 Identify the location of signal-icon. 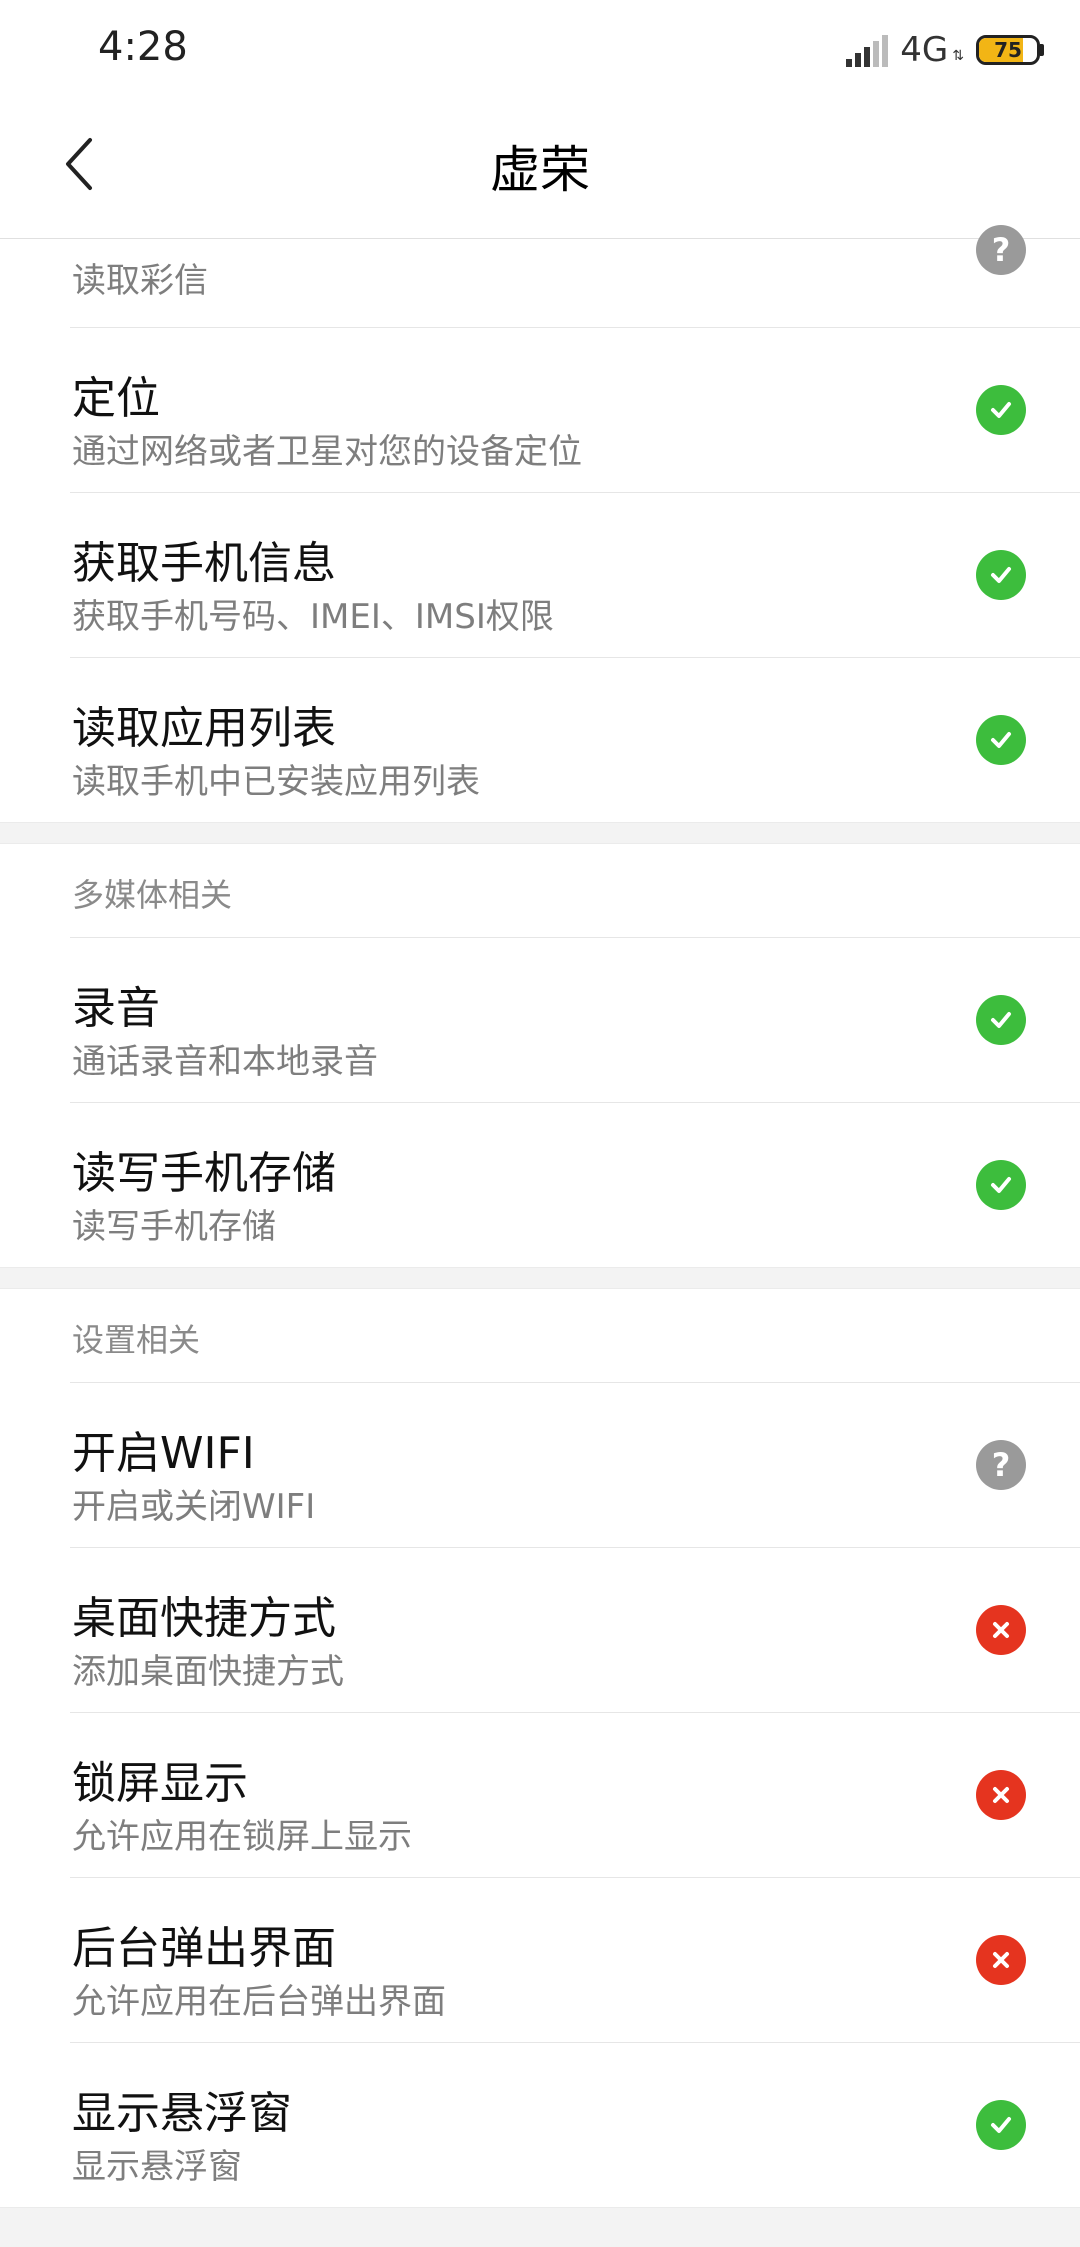
(867, 50).